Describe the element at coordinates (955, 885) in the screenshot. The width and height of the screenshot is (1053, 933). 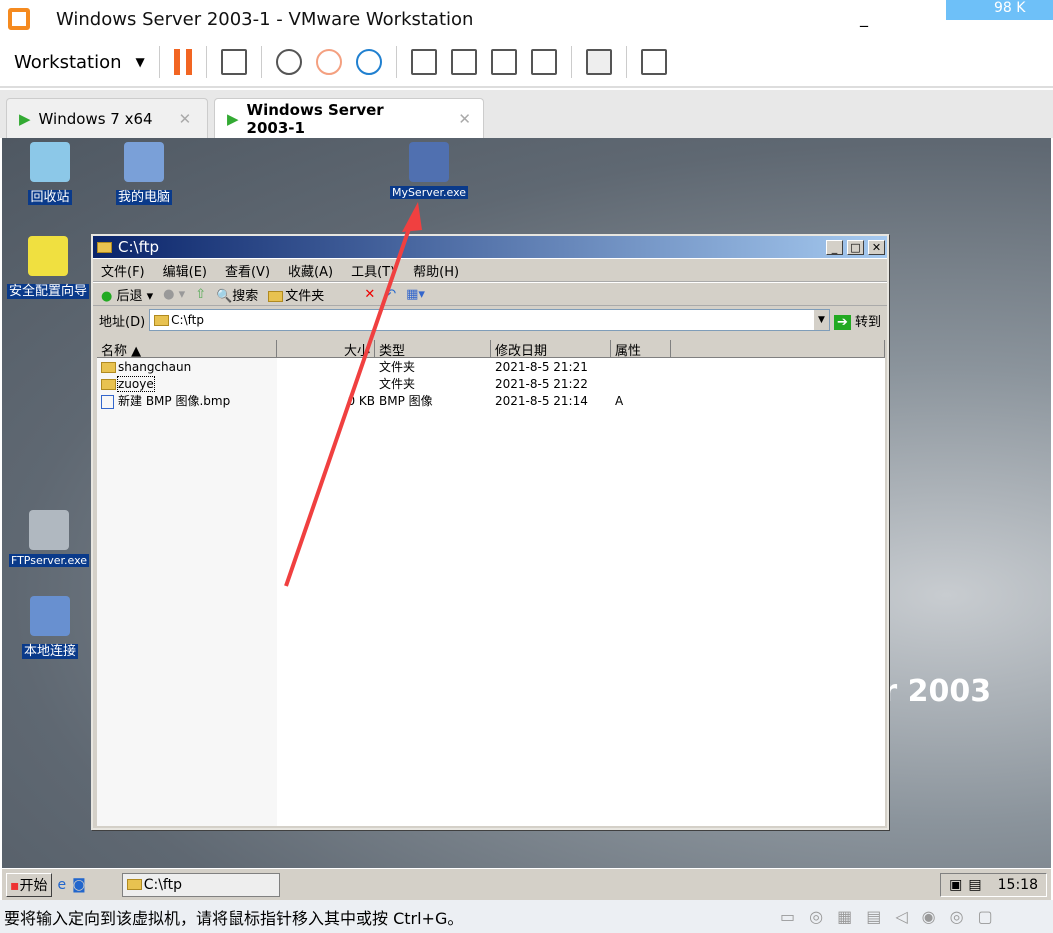
I see `tray-icon: ▣` at that location.